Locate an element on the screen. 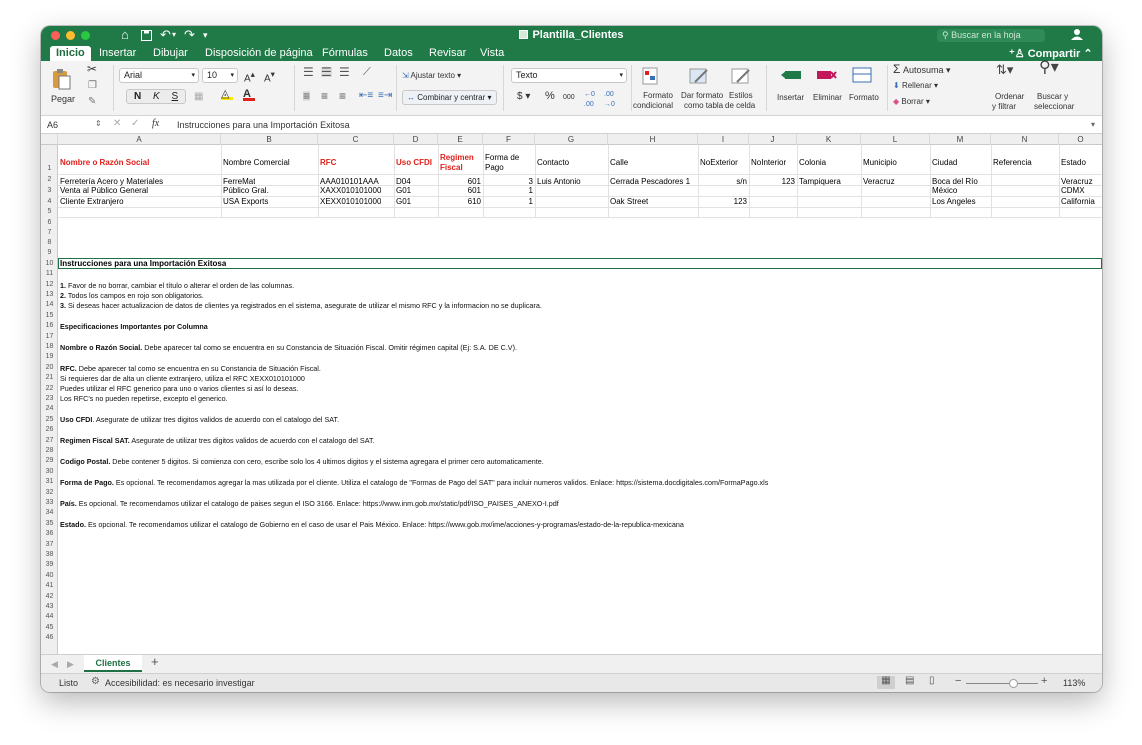  bold-button: N is located at coordinates (137, 96).